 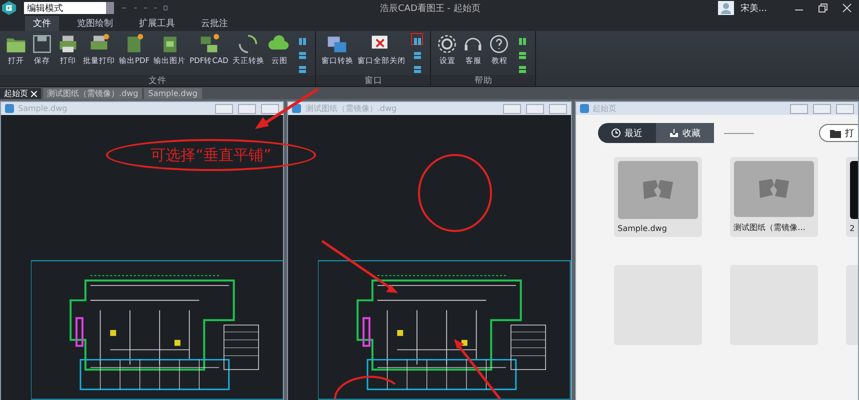 I want to click on app-logo-icon, so click(x=9, y=8).